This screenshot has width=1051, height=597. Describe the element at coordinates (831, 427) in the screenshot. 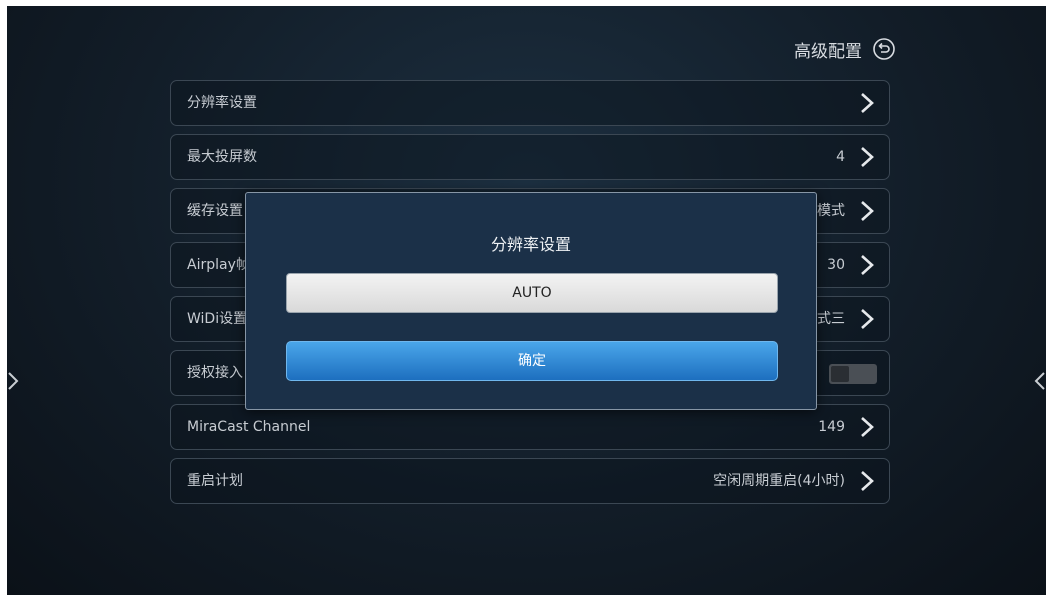

I see `menu-item-value: 149` at that location.